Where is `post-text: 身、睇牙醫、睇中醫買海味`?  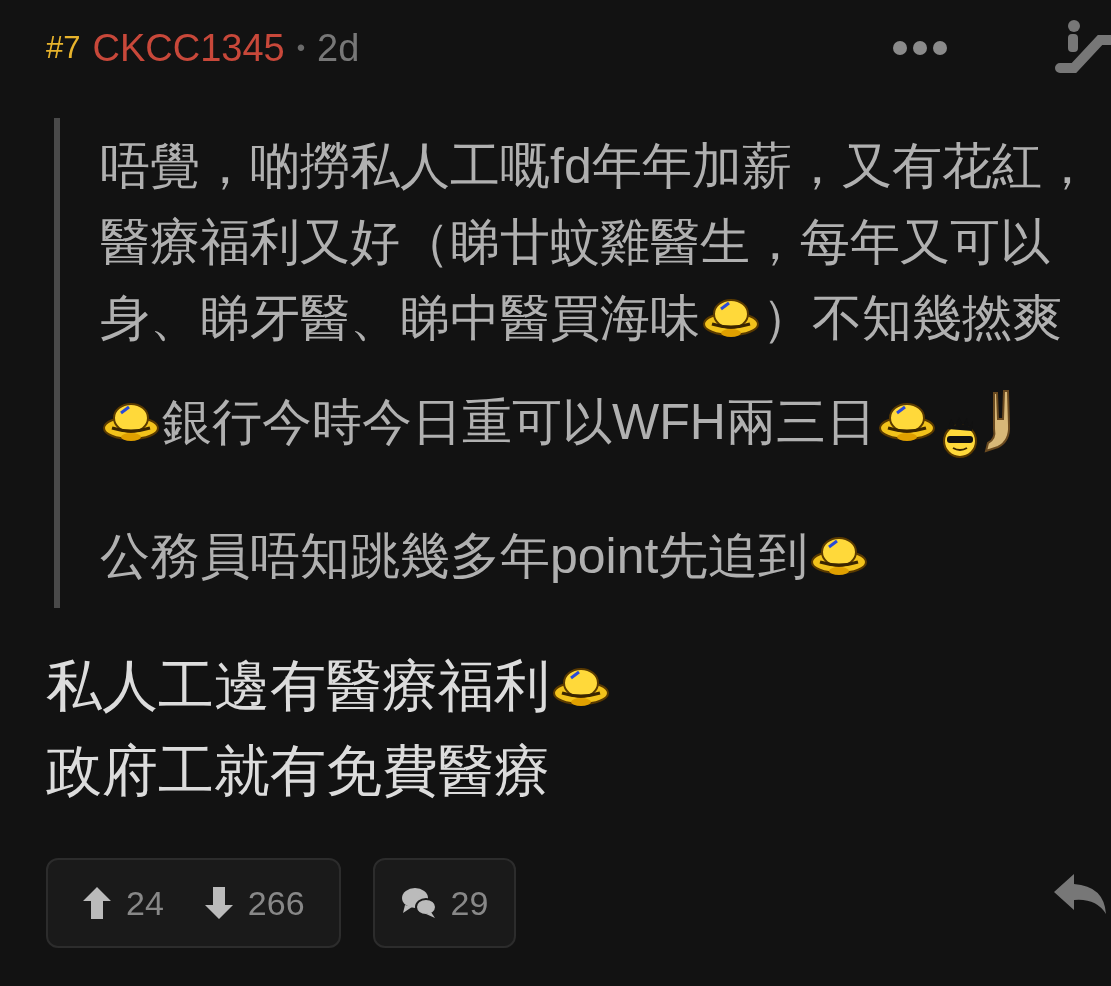 post-text: 身、睇牙醫、睇中醫買海味 is located at coordinates (400, 318).